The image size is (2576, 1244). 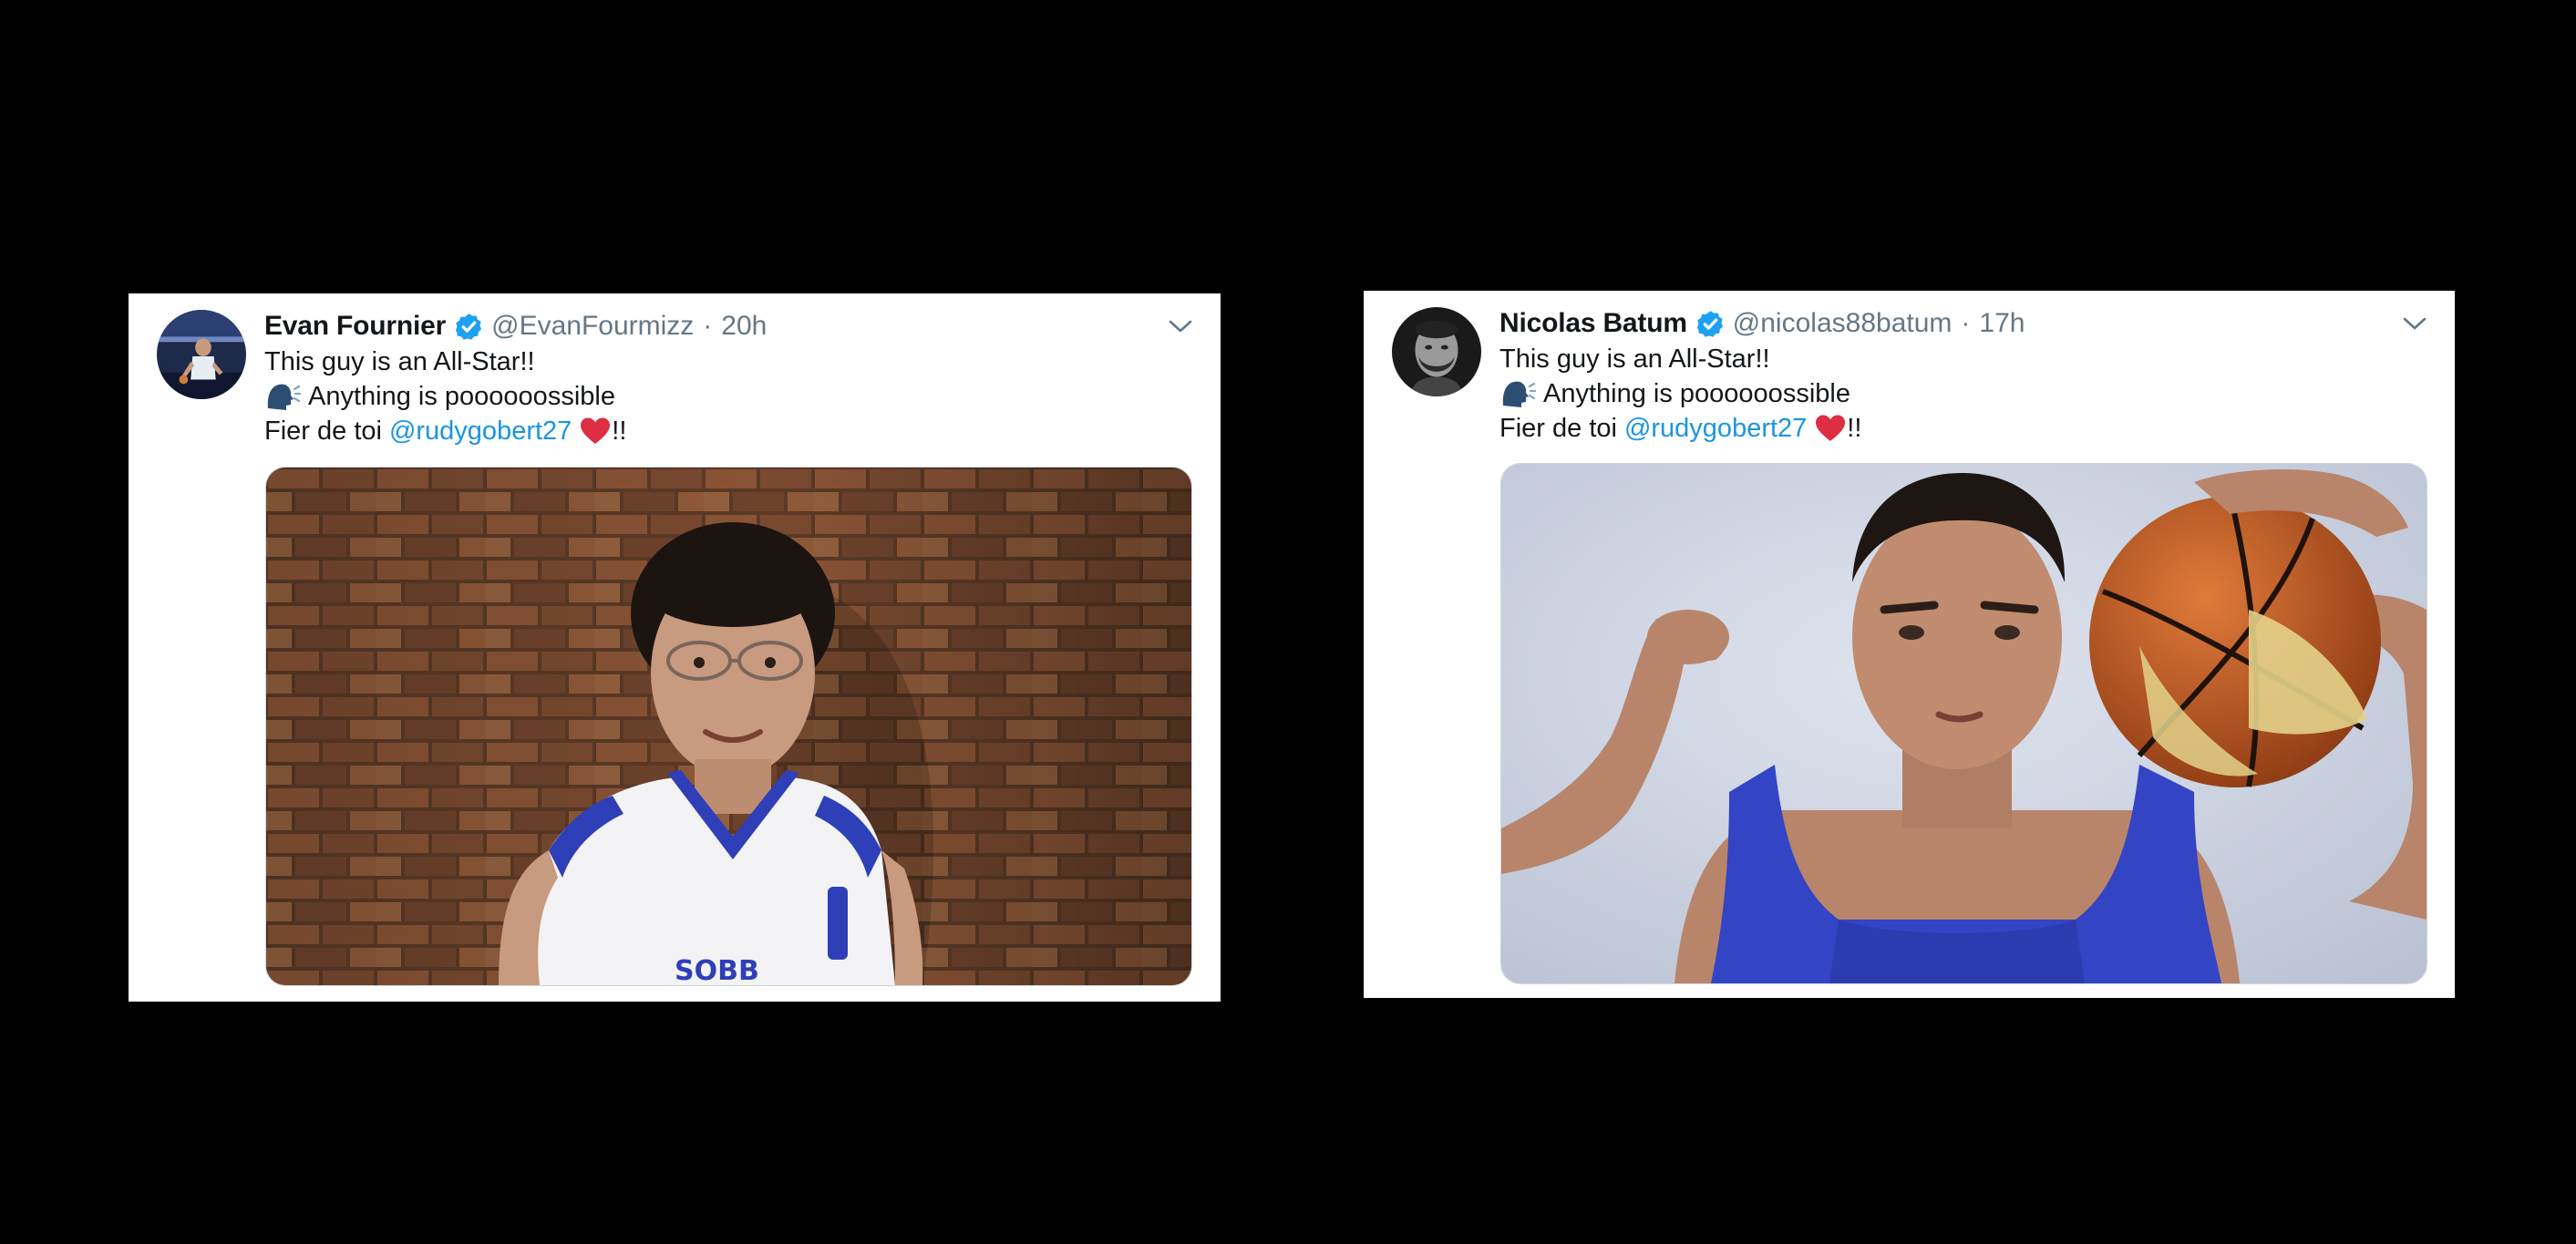 I want to click on tweet-header: Evan Fournier @EvanFourmizz · 20h, so click(x=674, y=326).